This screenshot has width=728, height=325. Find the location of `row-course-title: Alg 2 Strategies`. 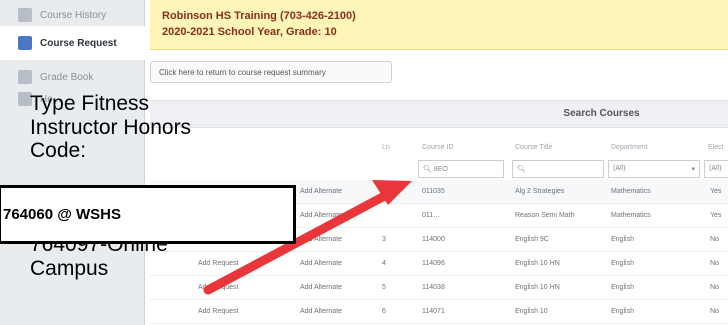

row-course-title: Alg 2 Strategies is located at coordinates (540, 191).